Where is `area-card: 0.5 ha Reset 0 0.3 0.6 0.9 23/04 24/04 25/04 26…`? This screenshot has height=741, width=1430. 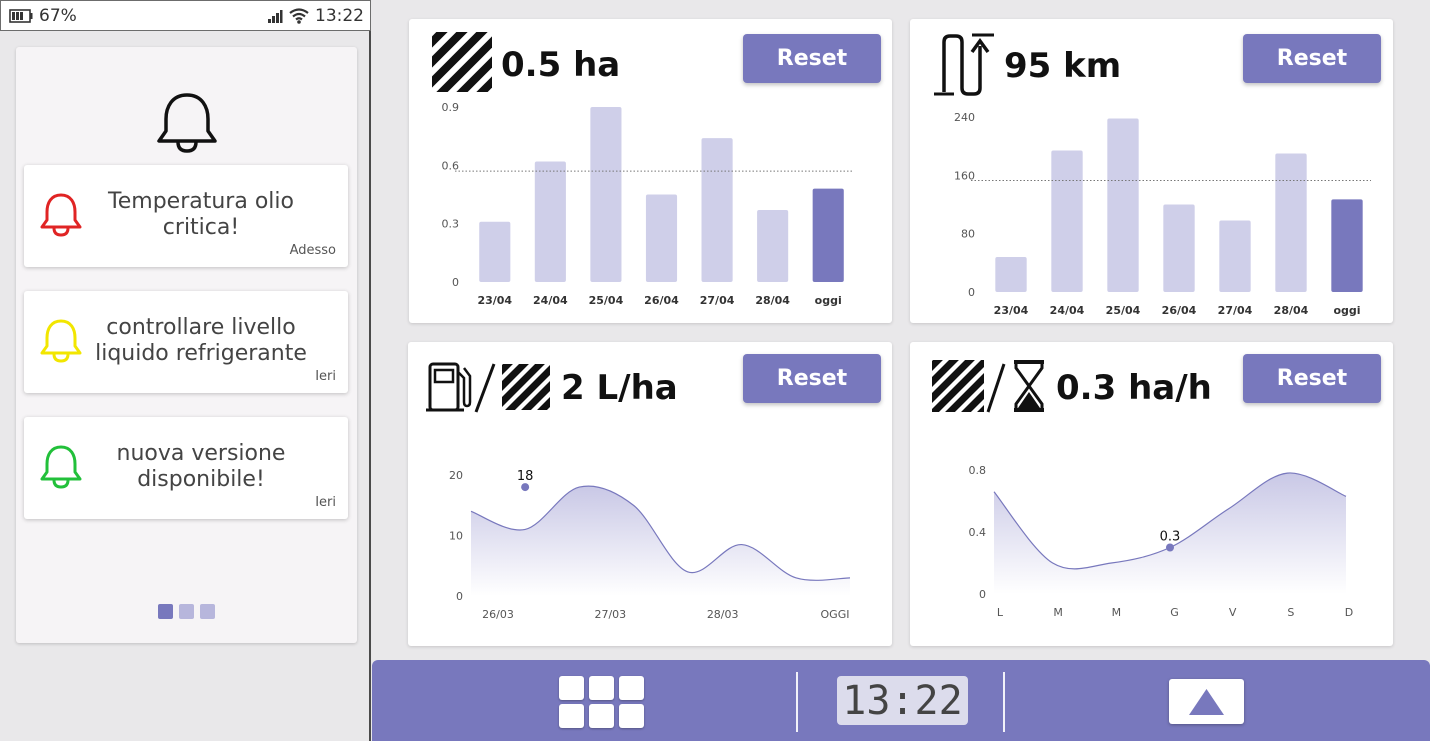 area-card: 0.5 ha Reset 0 0.3 0.6 0.9 23/04 24/04 25/04 26… is located at coordinates (650, 171).